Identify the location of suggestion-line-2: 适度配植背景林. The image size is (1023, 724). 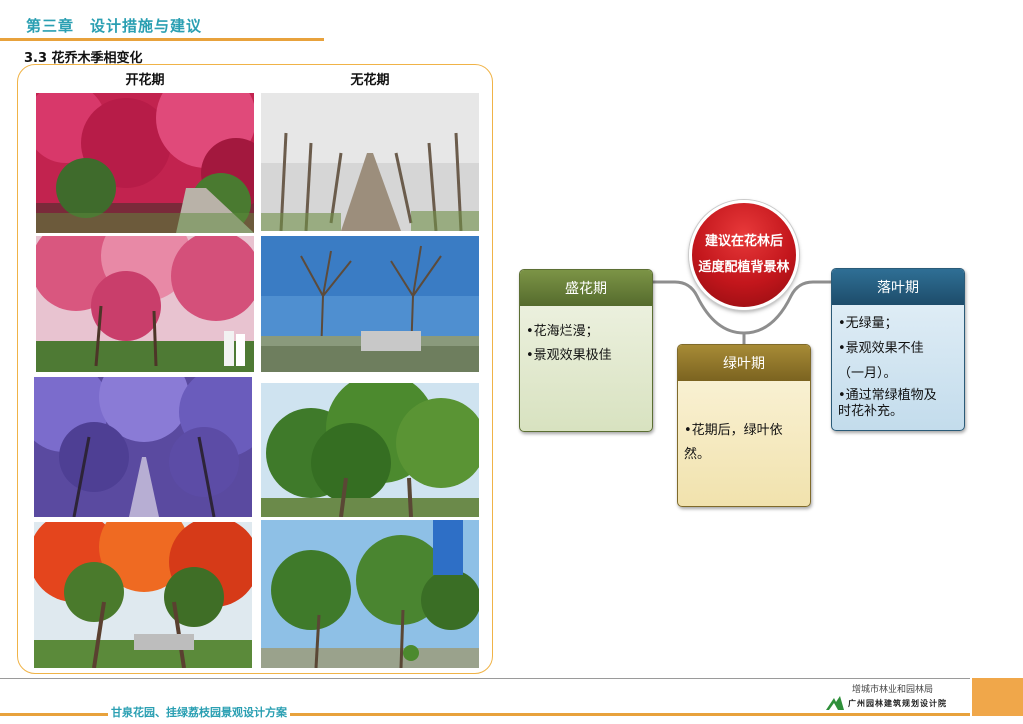
(744, 267).